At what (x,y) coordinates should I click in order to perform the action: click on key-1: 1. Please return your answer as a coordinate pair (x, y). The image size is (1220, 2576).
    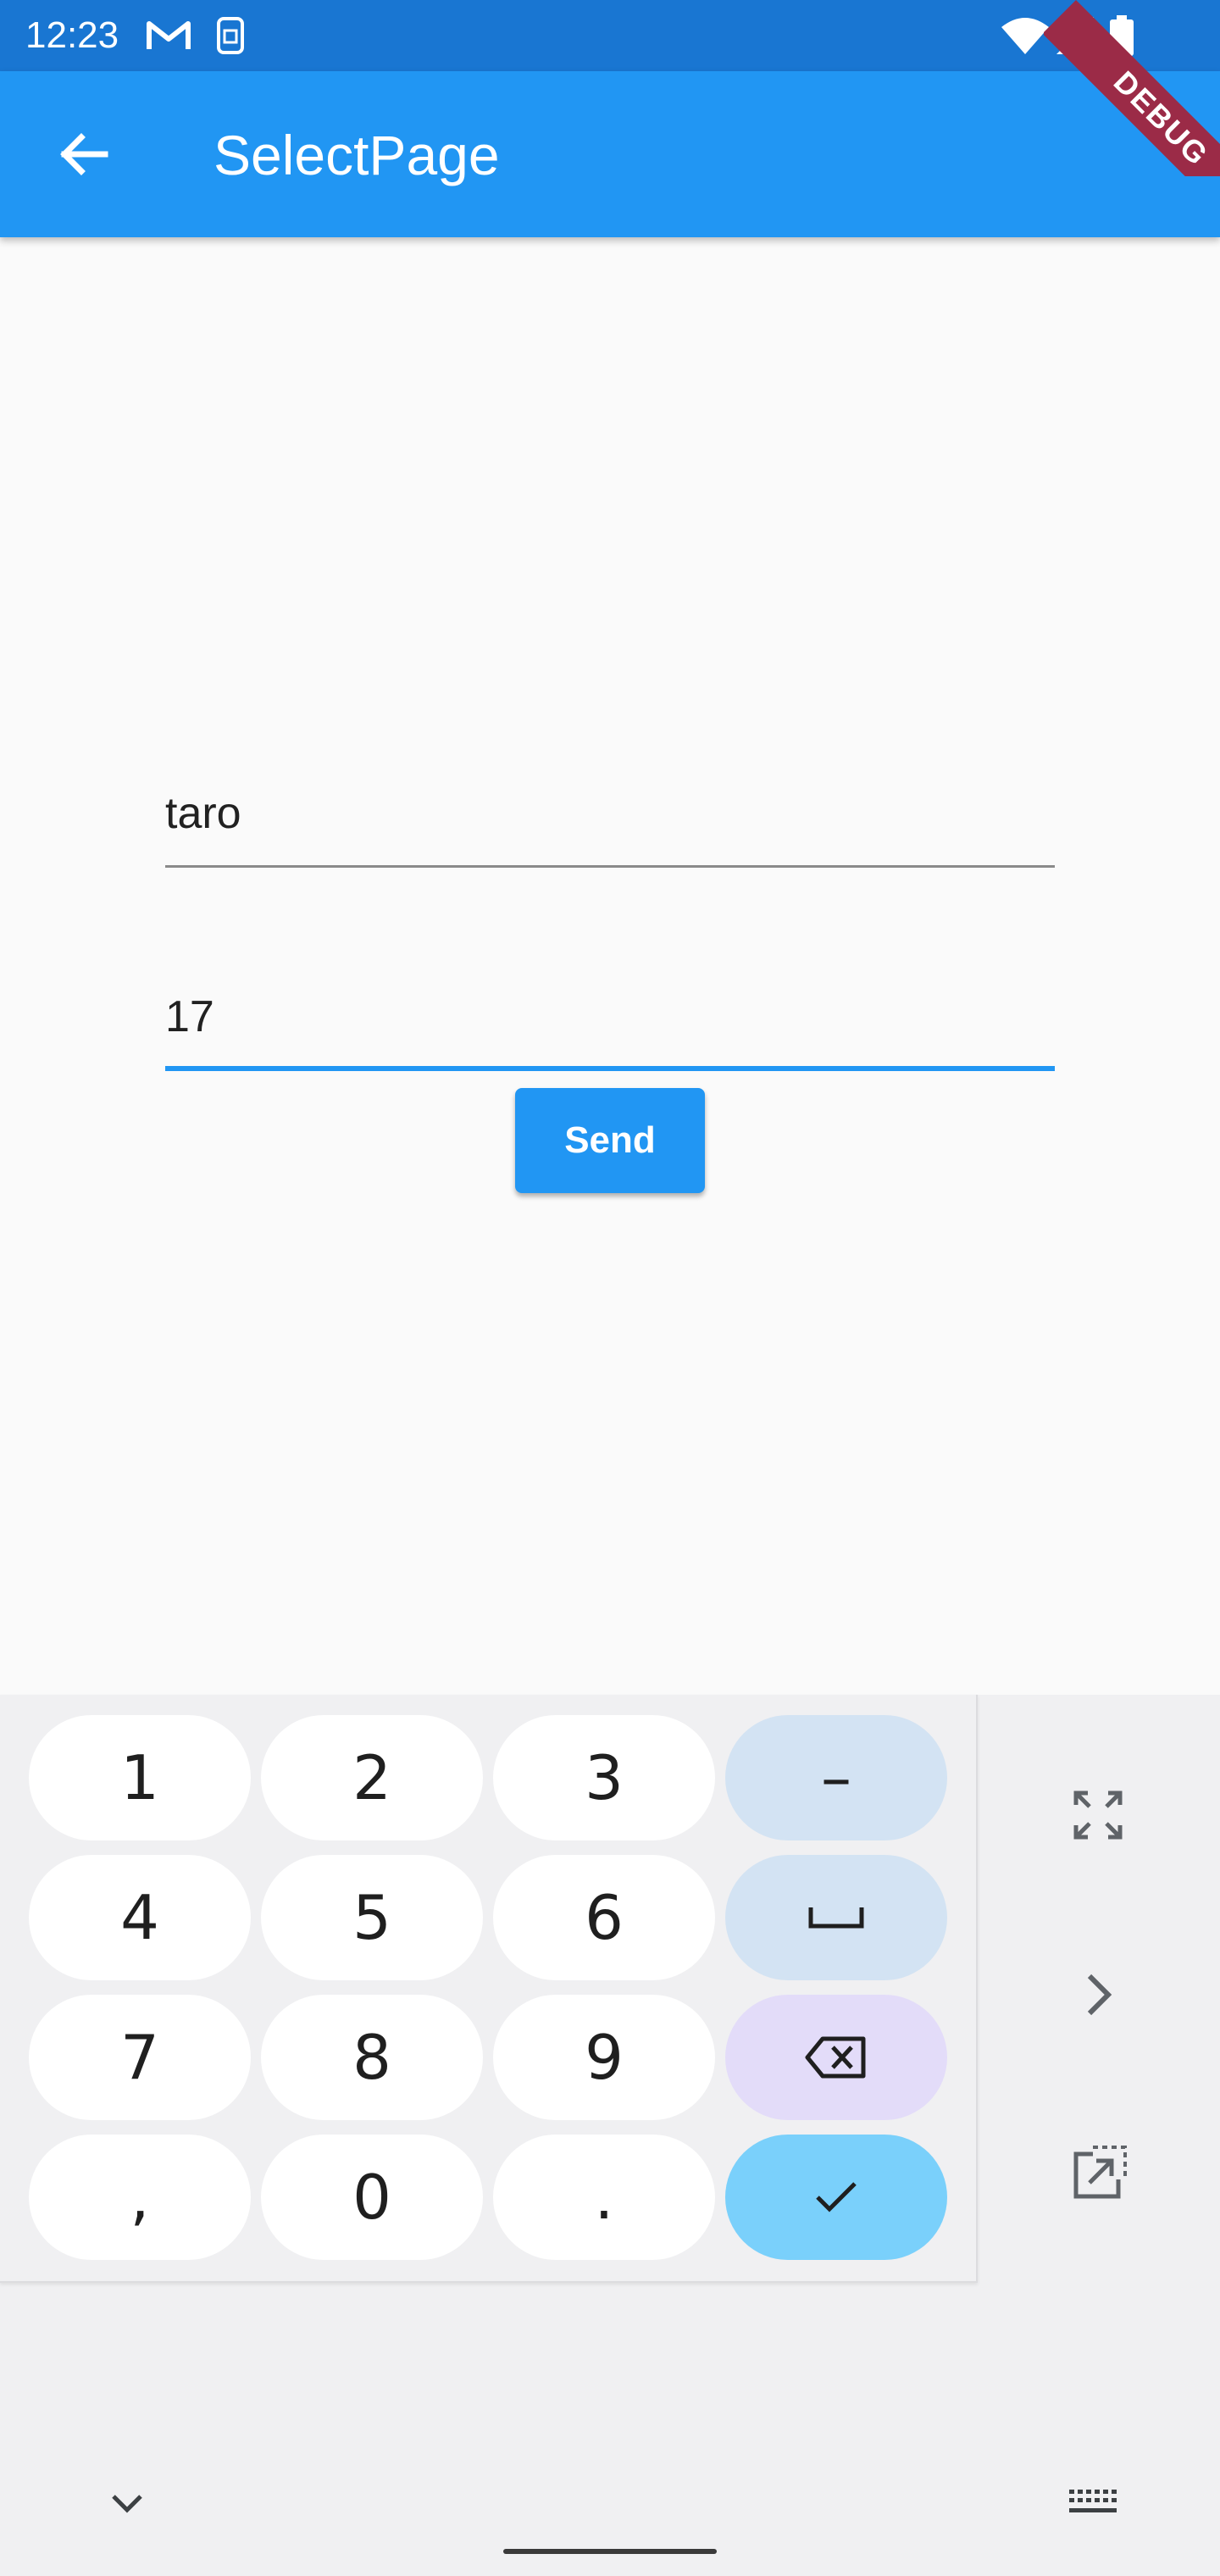
    Looking at the image, I should click on (140, 1777).